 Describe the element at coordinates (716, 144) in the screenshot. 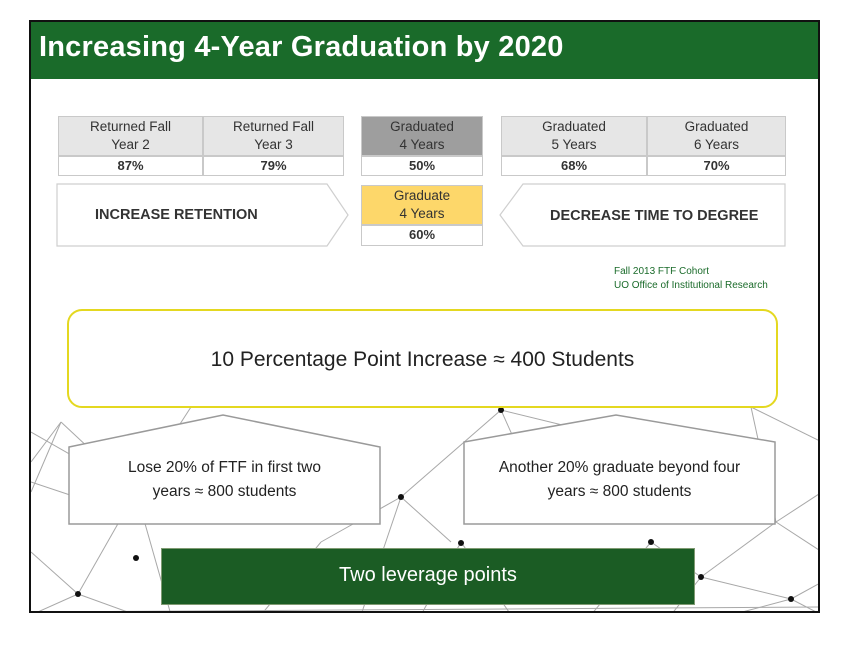

I see `graduated-6-label-2: 6 Years` at that location.